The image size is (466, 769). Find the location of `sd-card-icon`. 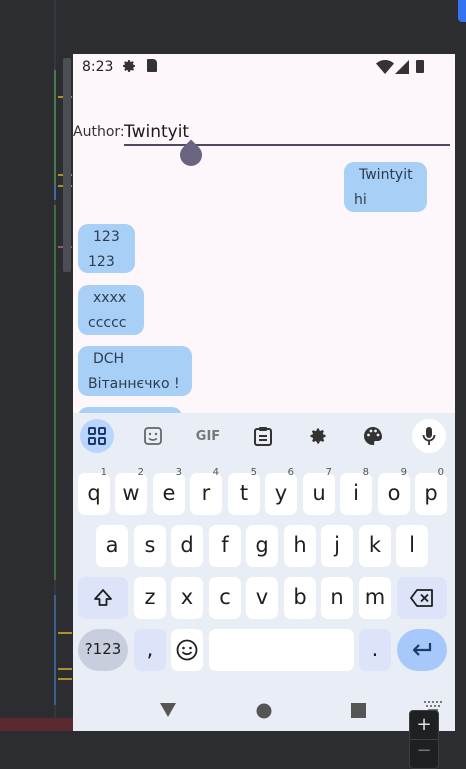

sd-card-icon is located at coordinates (152, 65).